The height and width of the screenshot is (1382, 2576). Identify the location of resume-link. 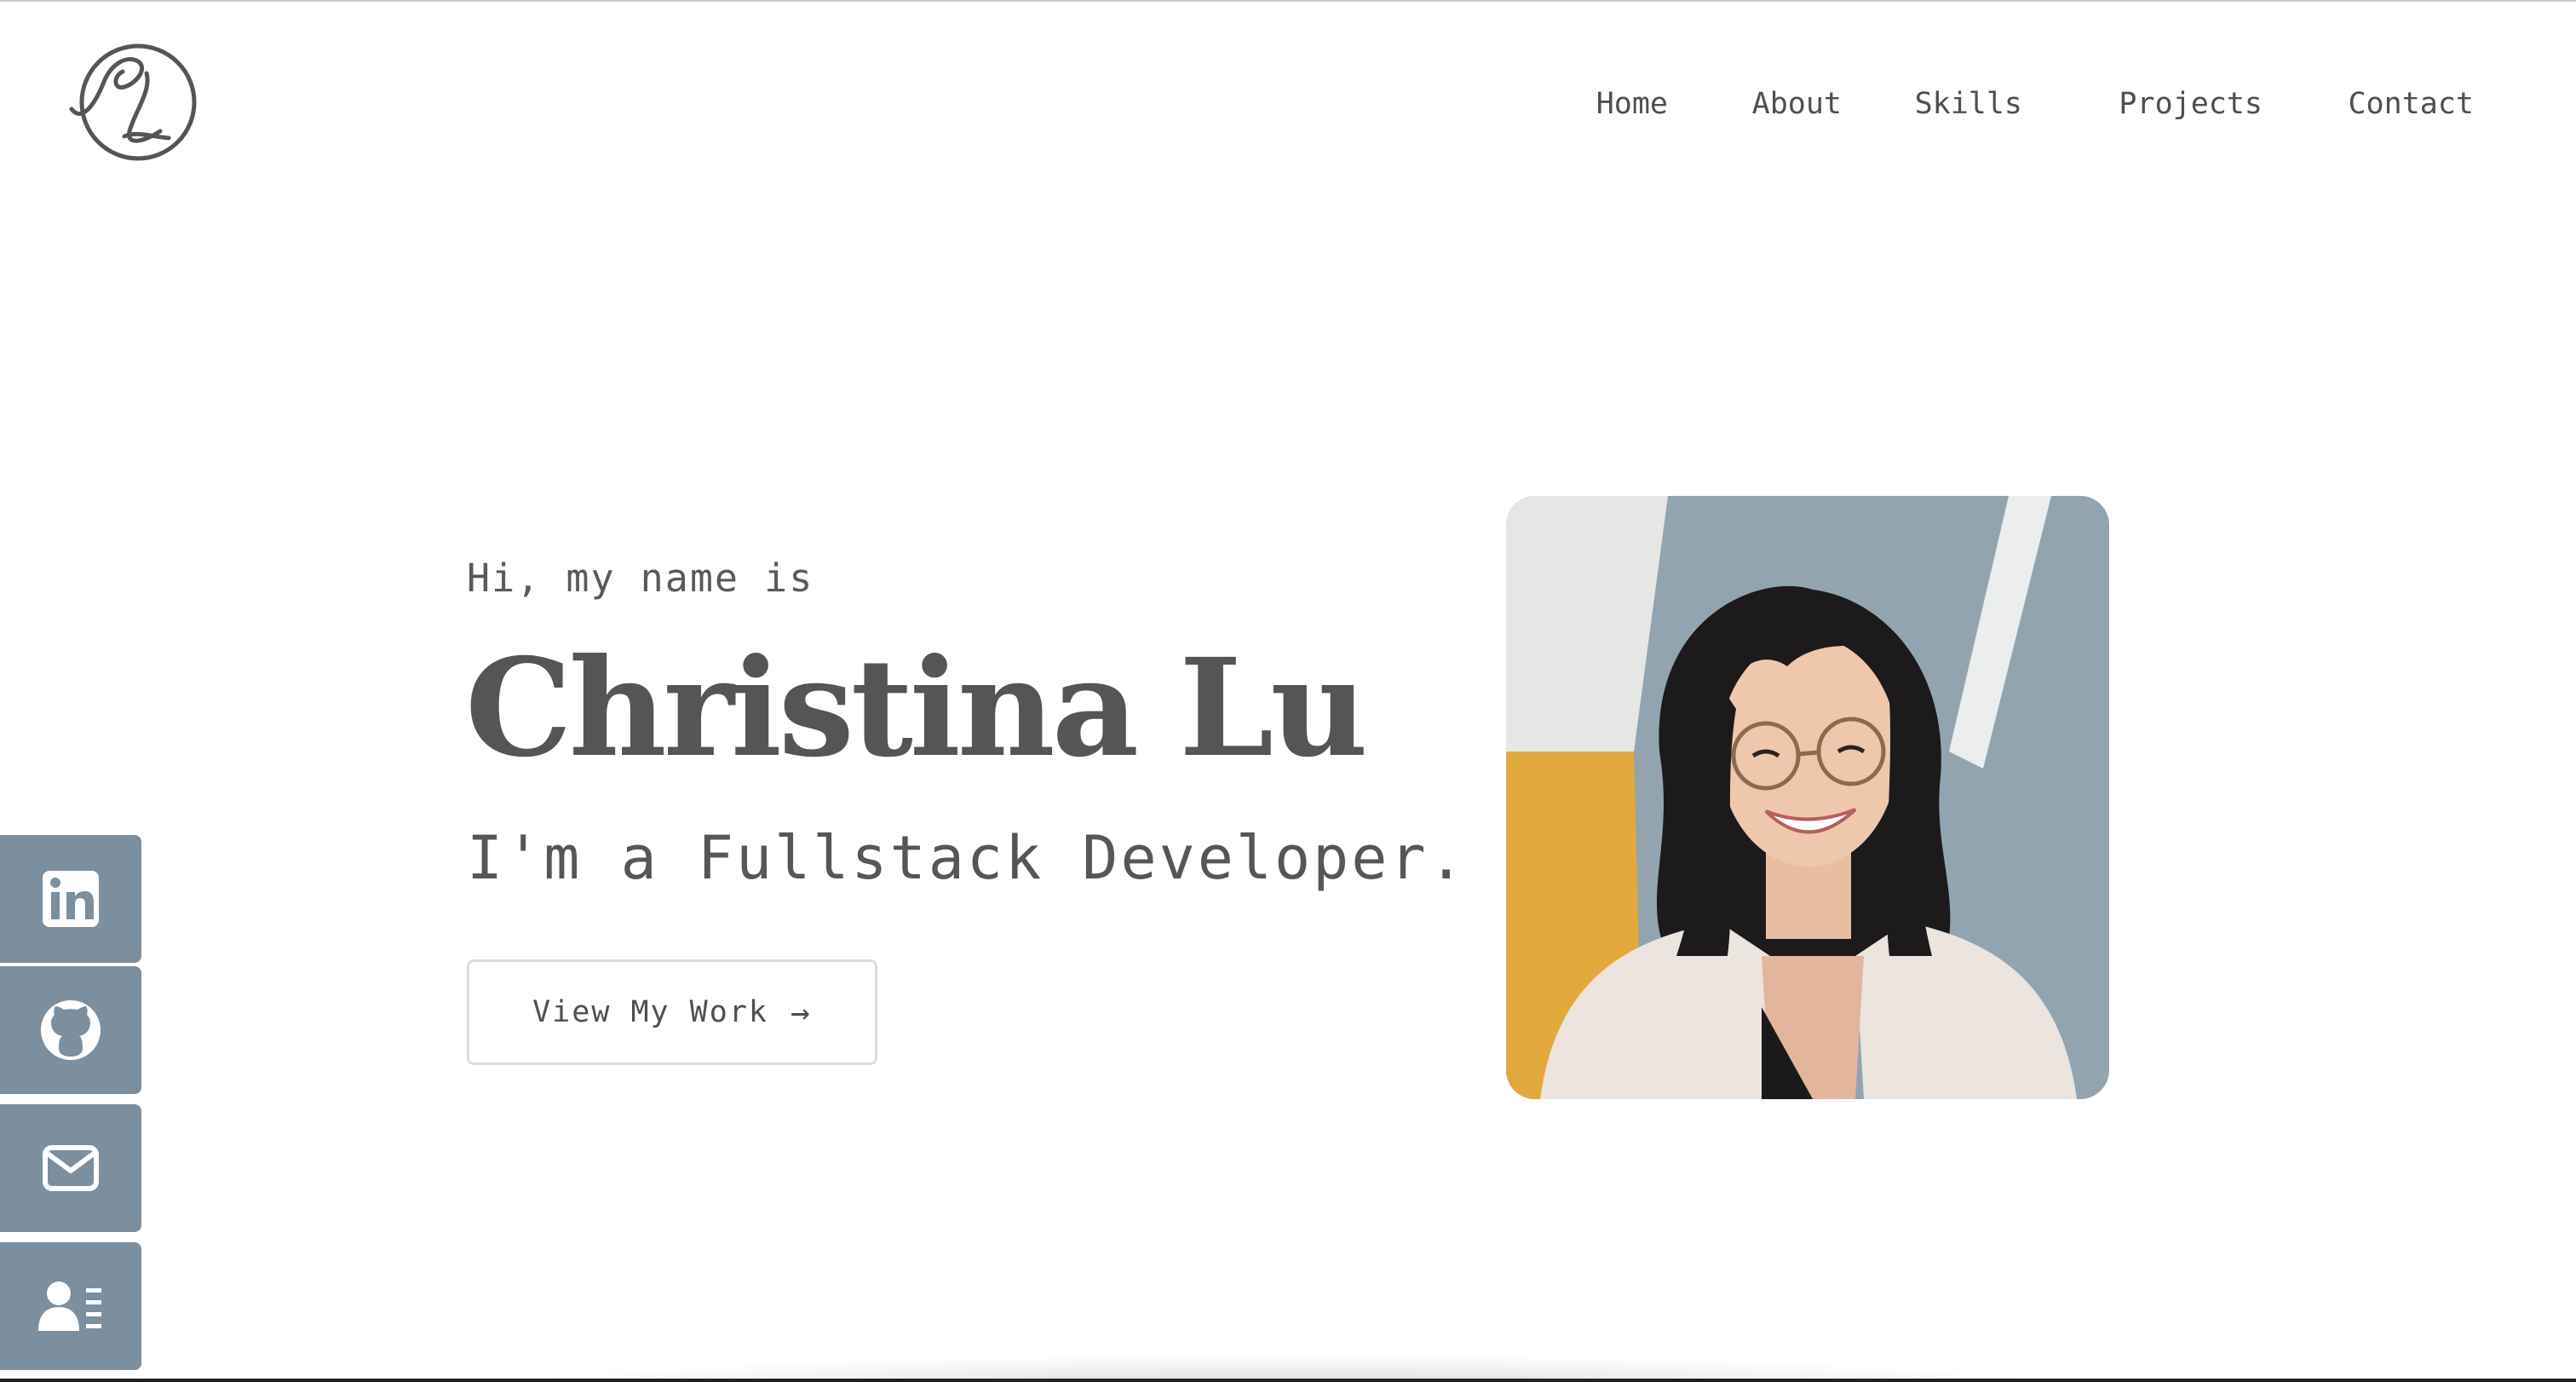
(71, 1306).